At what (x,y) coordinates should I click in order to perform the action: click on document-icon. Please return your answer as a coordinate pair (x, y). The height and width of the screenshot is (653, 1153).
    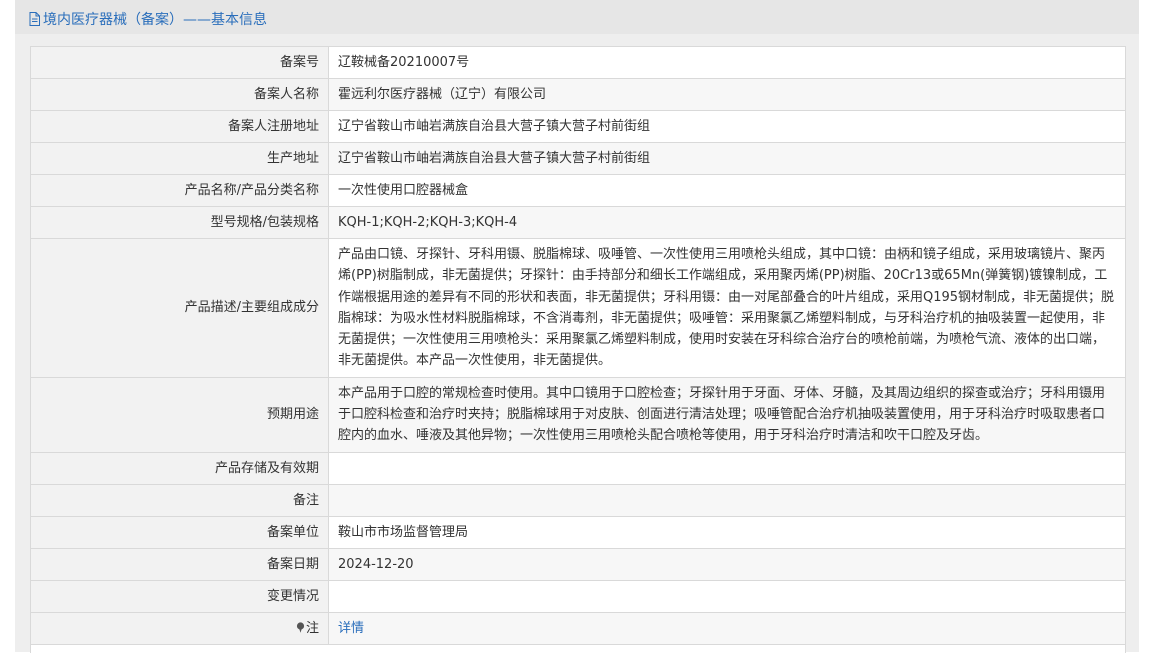
    Looking at the image, I should click on (34, 19).